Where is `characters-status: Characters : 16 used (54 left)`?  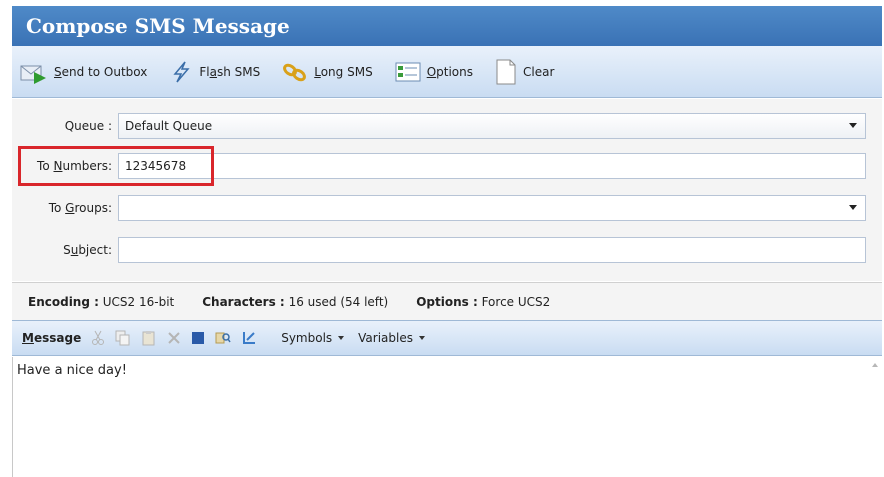
characters-status: Characters : 16 used (54 left) is located at coordinates (295, 301).